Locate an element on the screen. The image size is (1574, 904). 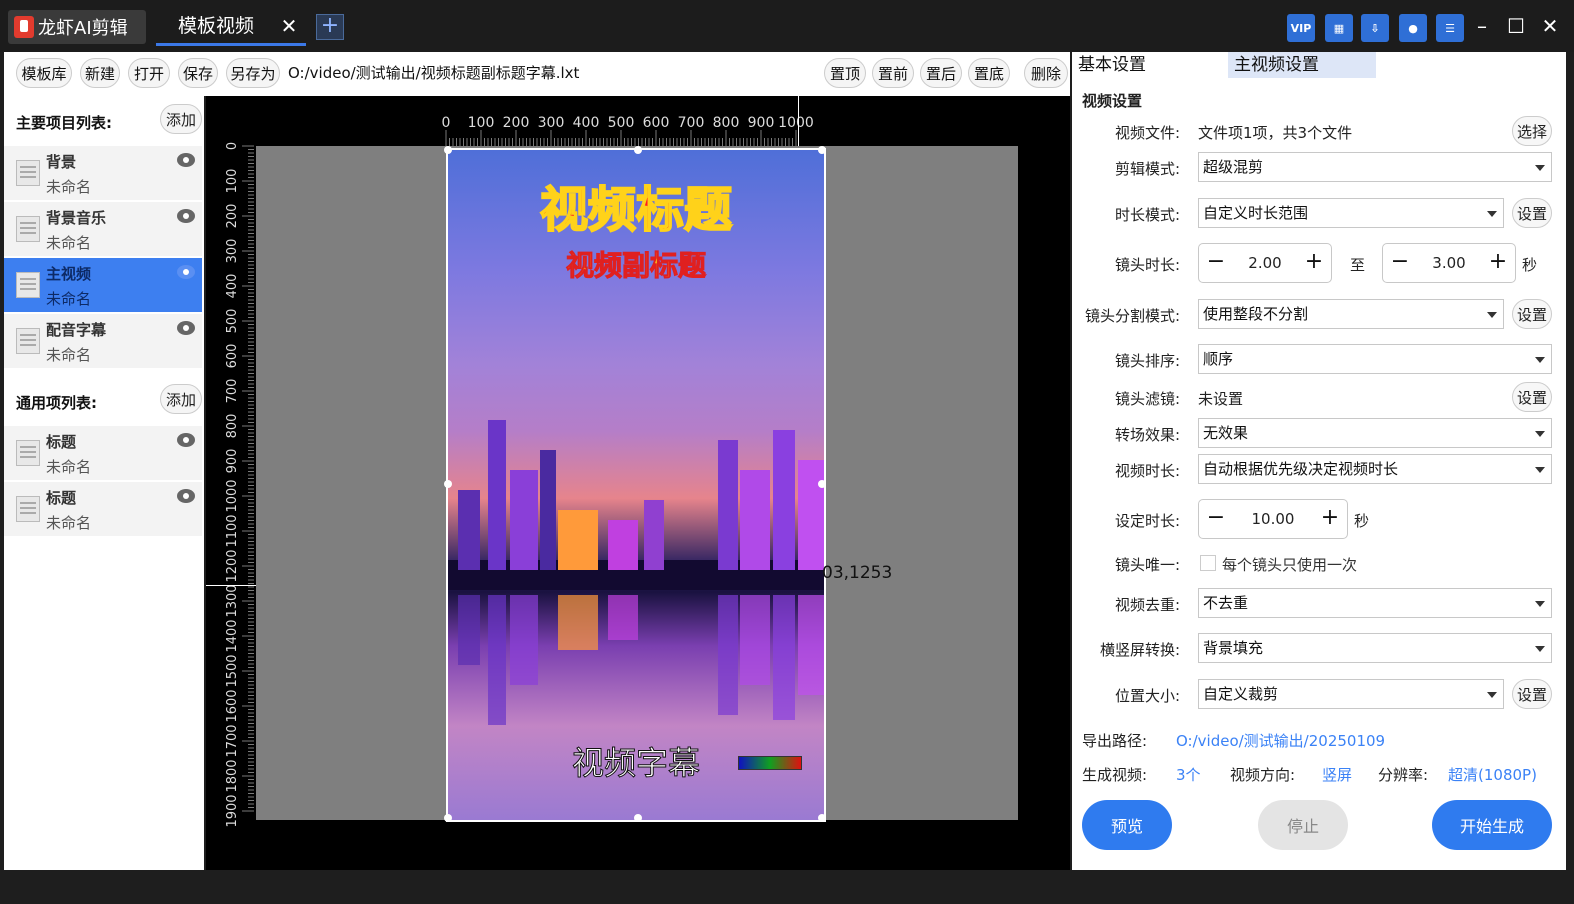
video-direction-link: 竖屏 is located at coordinates (1337, 774).